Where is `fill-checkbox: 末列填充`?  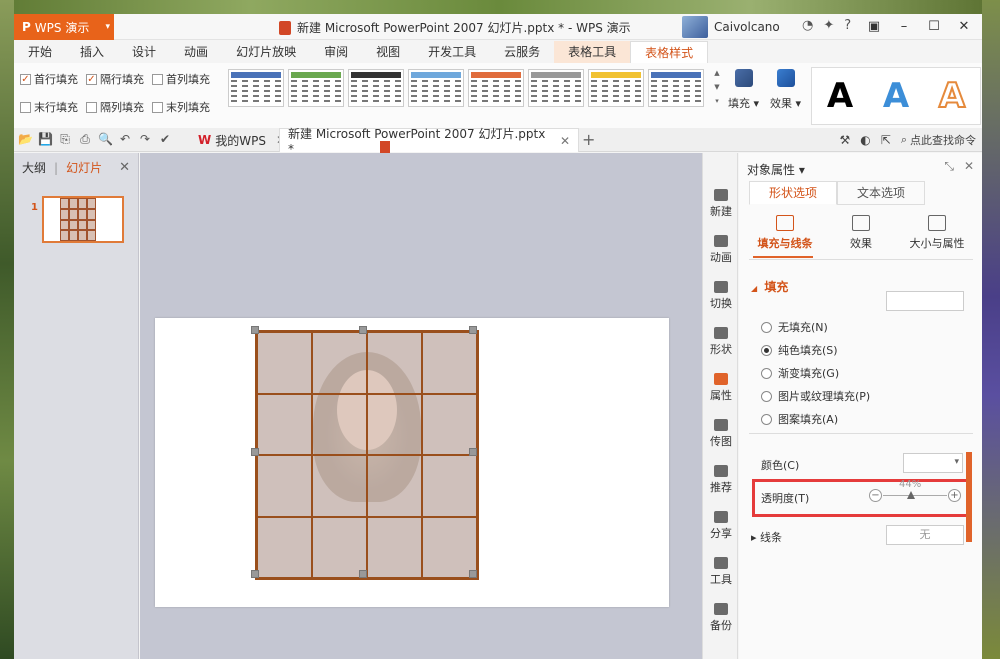 fill-checkbox: 末列填充 is located at coordinates (185, 107).